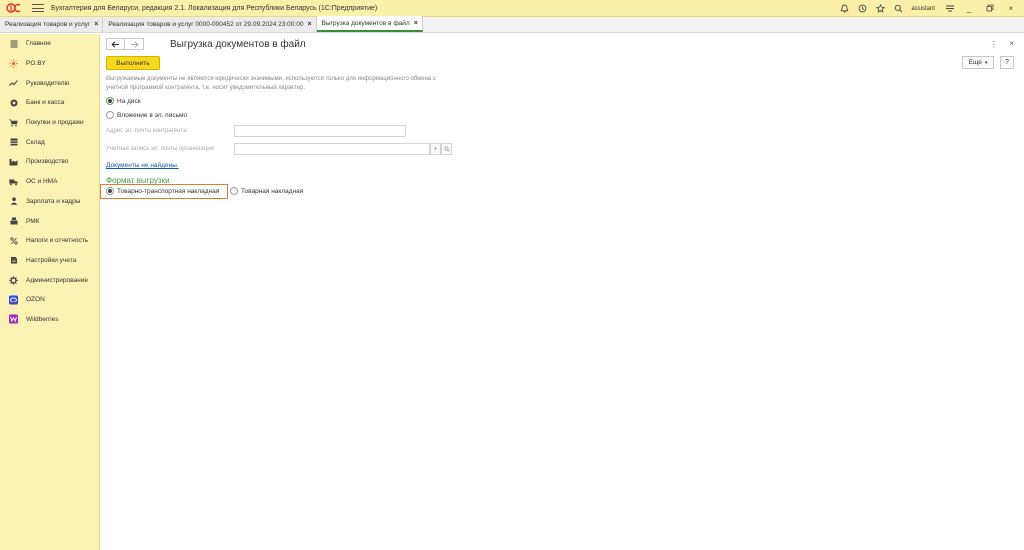  Describe the element at coordinates (49, 221) in the screenshot. I see `sidebar-item-rmk: РМК` at that location.